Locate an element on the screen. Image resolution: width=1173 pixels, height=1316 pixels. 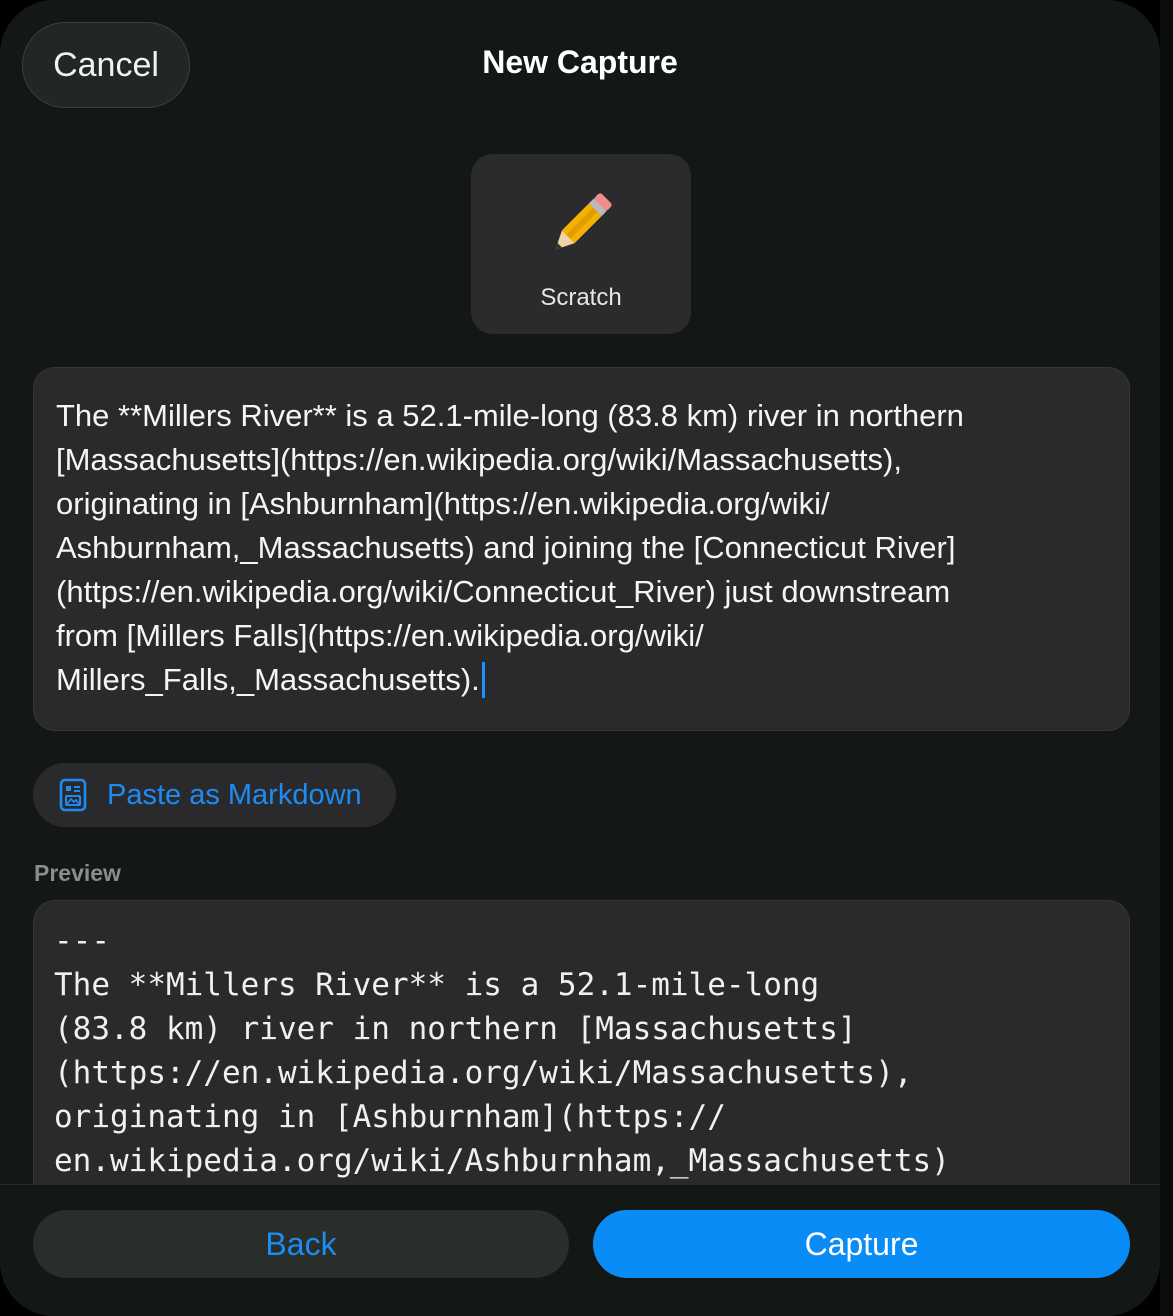
capture-button: Capture is located at coordinates (861, 1244).